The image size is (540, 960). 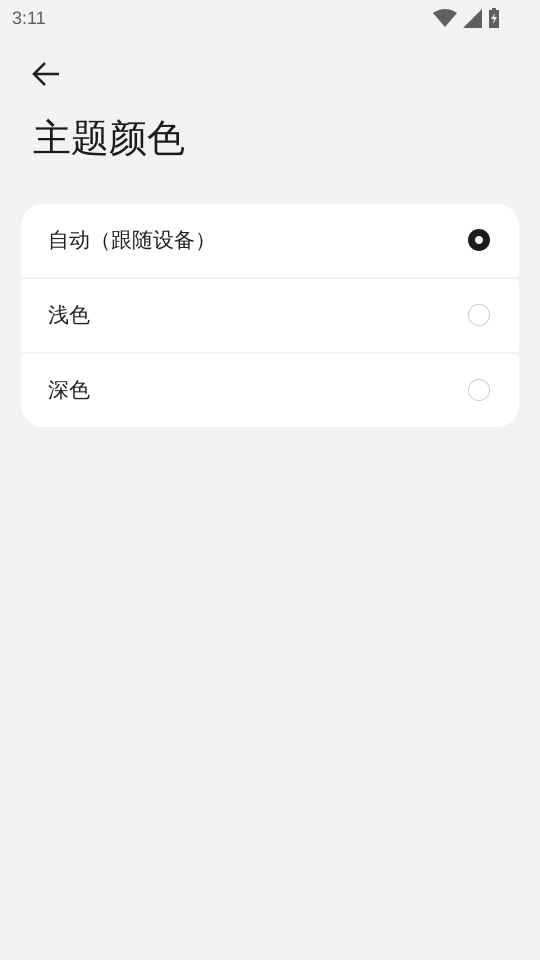 What do you see at coordinates (132, 240) in the screenshot?
I see `option-label: 自动（跟随设备）` at bounding box center [132, 240].